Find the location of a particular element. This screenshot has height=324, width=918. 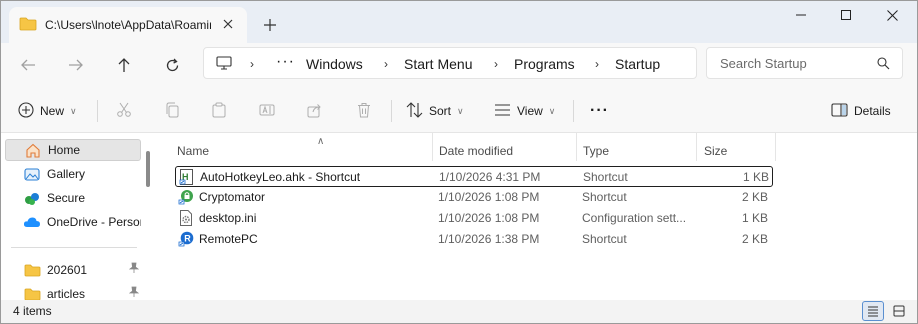

search-icon is located at coordinates (883, 65).